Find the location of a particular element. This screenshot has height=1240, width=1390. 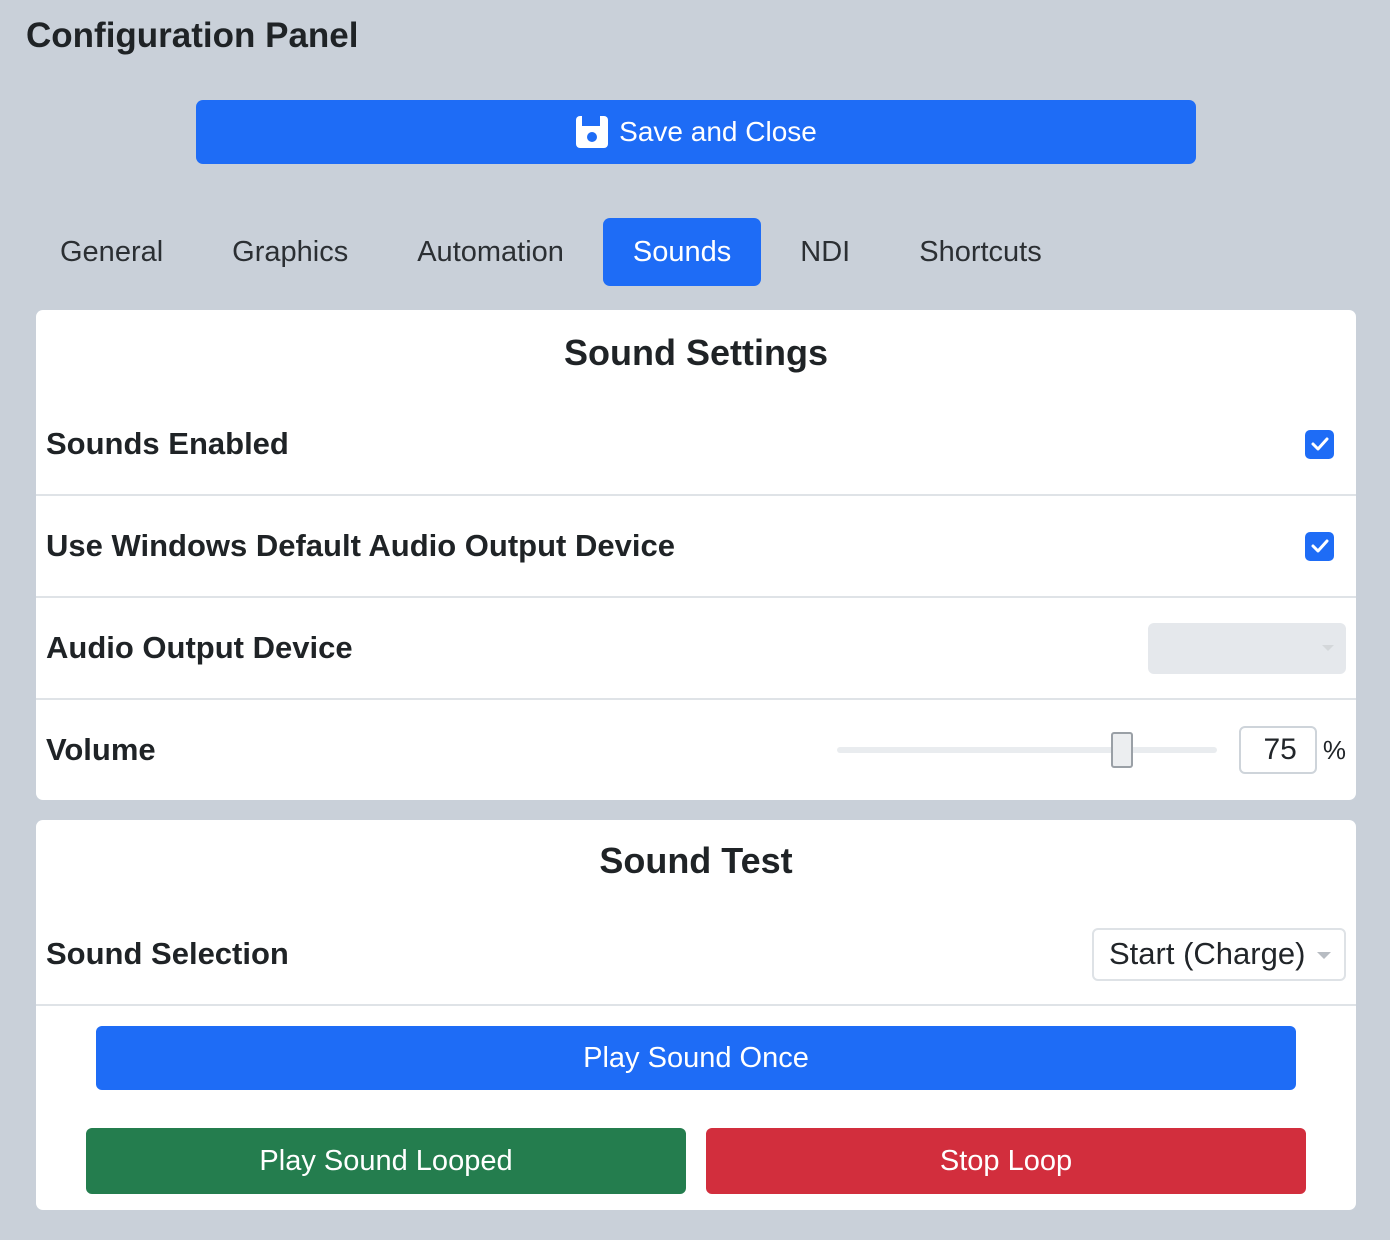

tab-graphics: Graphics is located at coordinates (290, 252).